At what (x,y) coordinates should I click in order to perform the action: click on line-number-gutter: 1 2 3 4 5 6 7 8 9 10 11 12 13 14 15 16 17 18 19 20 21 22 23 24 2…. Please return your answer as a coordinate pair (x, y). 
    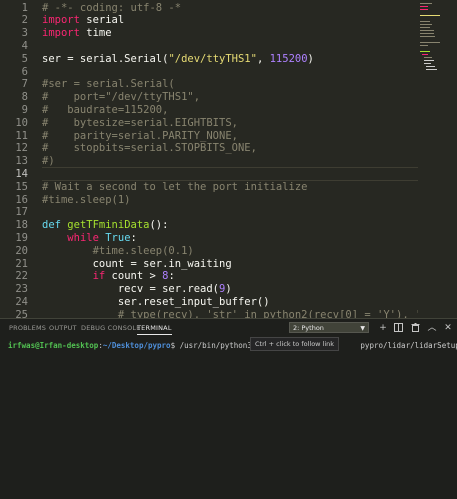
    Looking at the image, I should click on (16, 159).